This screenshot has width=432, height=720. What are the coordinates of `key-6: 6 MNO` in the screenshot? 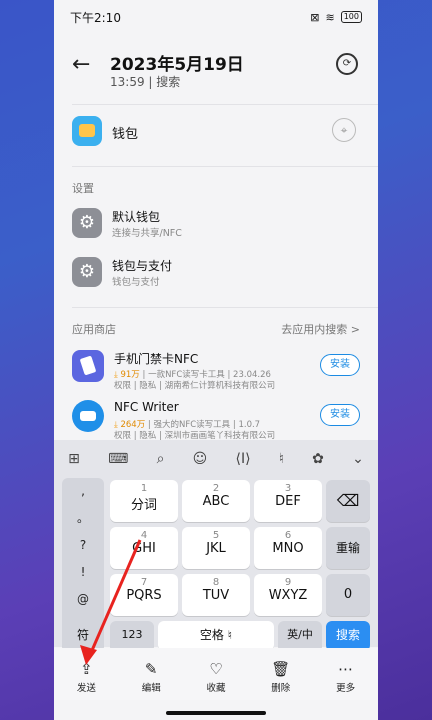 It's located at (288, 548).